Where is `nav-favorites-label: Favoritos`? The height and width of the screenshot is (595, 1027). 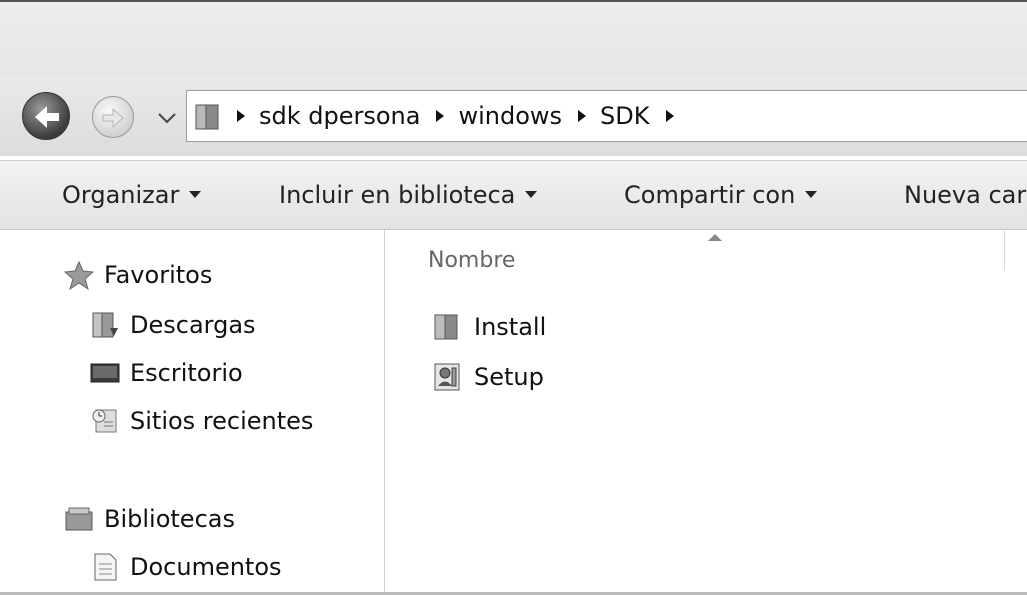 nav-favorites-label: Favoritos is located at coordinates (158, 275).